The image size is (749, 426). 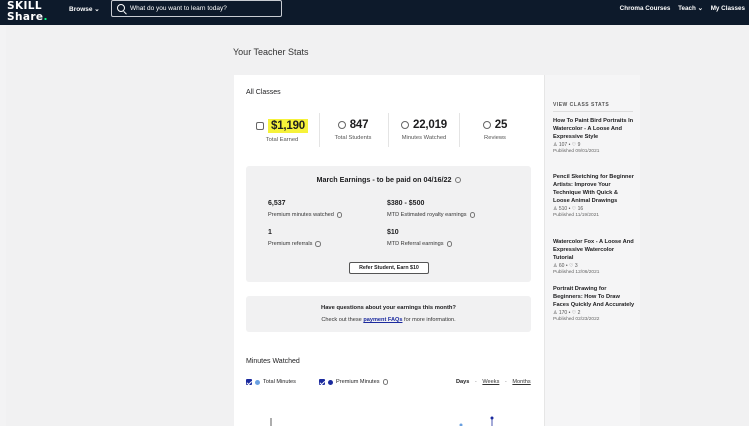 What do you see at coordinates (431, 215) in the screenshot?
I see `royalty-label: MTD Estimated royalty earnings` at bounding box center [431, 215].